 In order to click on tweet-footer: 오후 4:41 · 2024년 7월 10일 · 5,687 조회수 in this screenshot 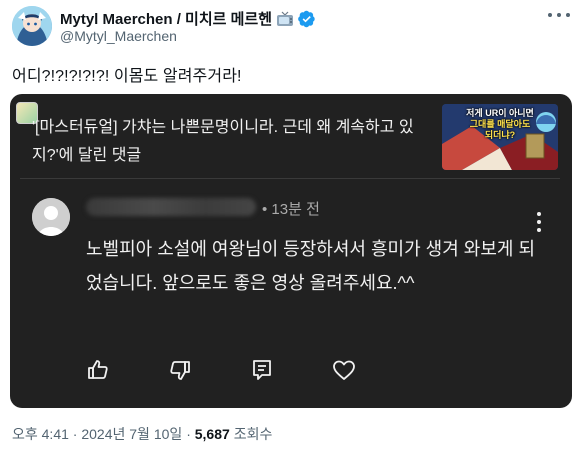, I will do `click(142, 434)`.